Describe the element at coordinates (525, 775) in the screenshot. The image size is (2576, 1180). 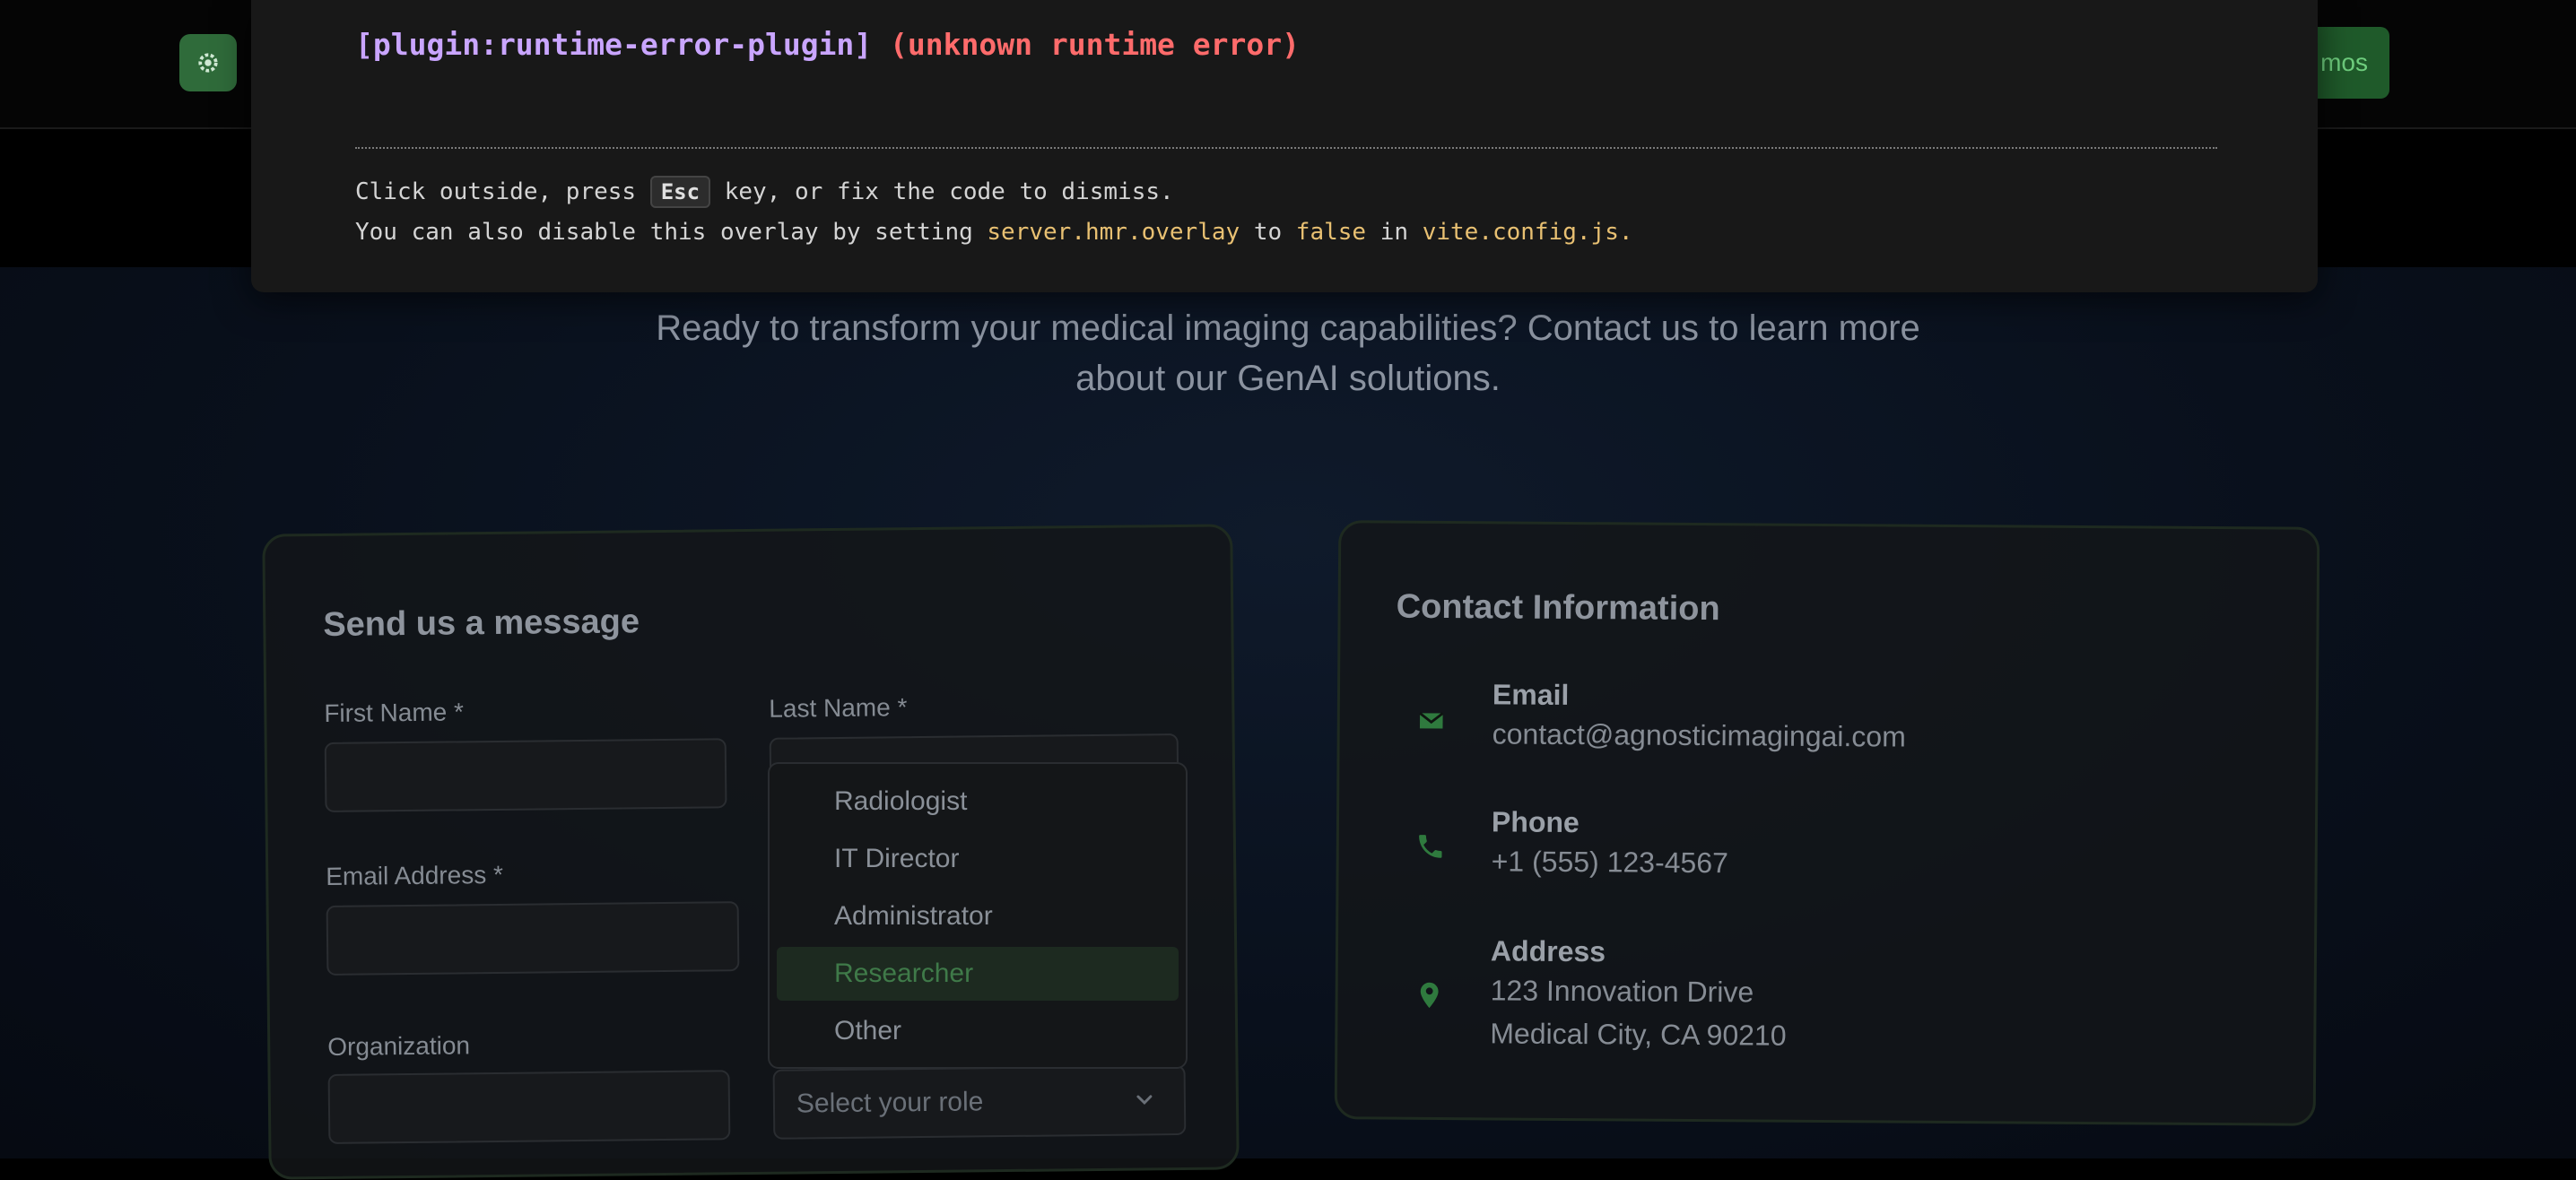
I see `first-name-input` at that location.